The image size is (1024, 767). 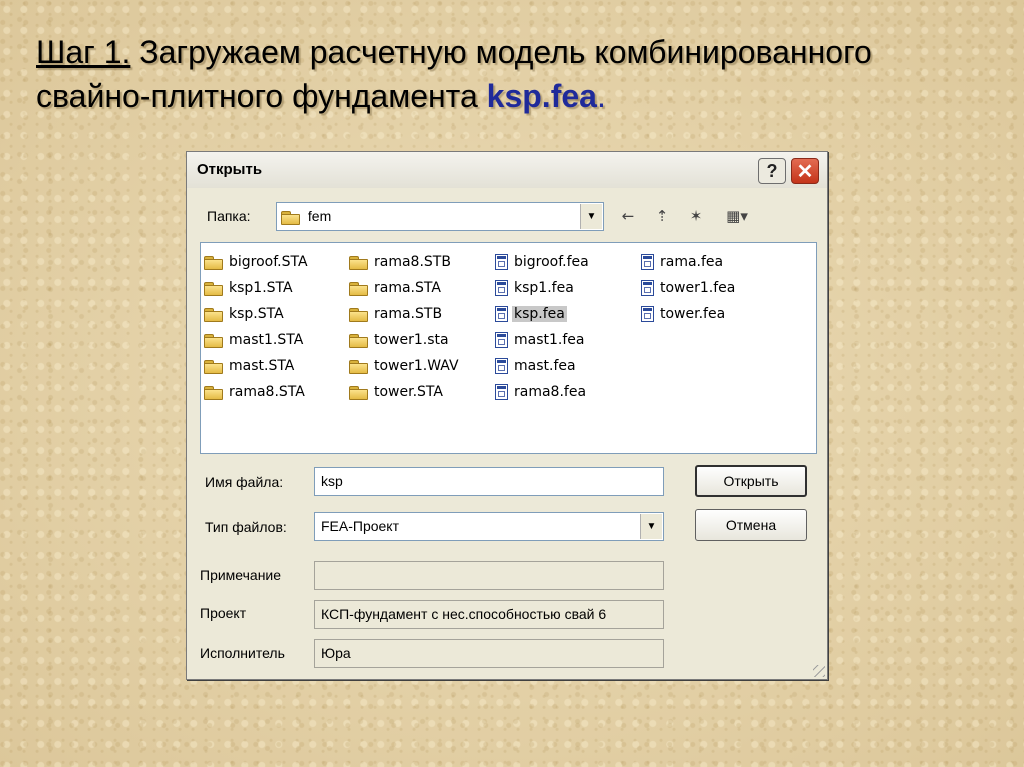 What do you see at coordinates (268, 262) in the screenshot?
I see `file-name: bigroof.STA` at bounding box center [268, 262].